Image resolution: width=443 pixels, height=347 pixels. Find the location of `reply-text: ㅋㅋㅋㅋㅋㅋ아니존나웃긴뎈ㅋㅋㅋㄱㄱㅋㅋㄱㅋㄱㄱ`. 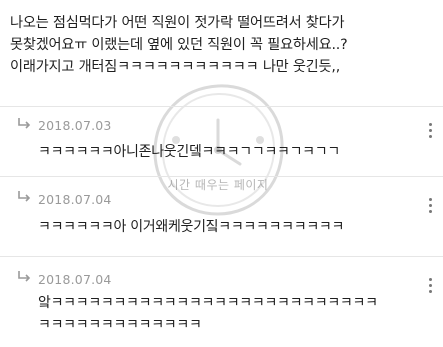

reply-text: ㅋㅋㅋㅋㅋㅋ아니존나웃긴뎈ㅋㅋㅋㄱㄱㅋㅋㄱㅋㄱㄱ is located at coordinates (189, 152).